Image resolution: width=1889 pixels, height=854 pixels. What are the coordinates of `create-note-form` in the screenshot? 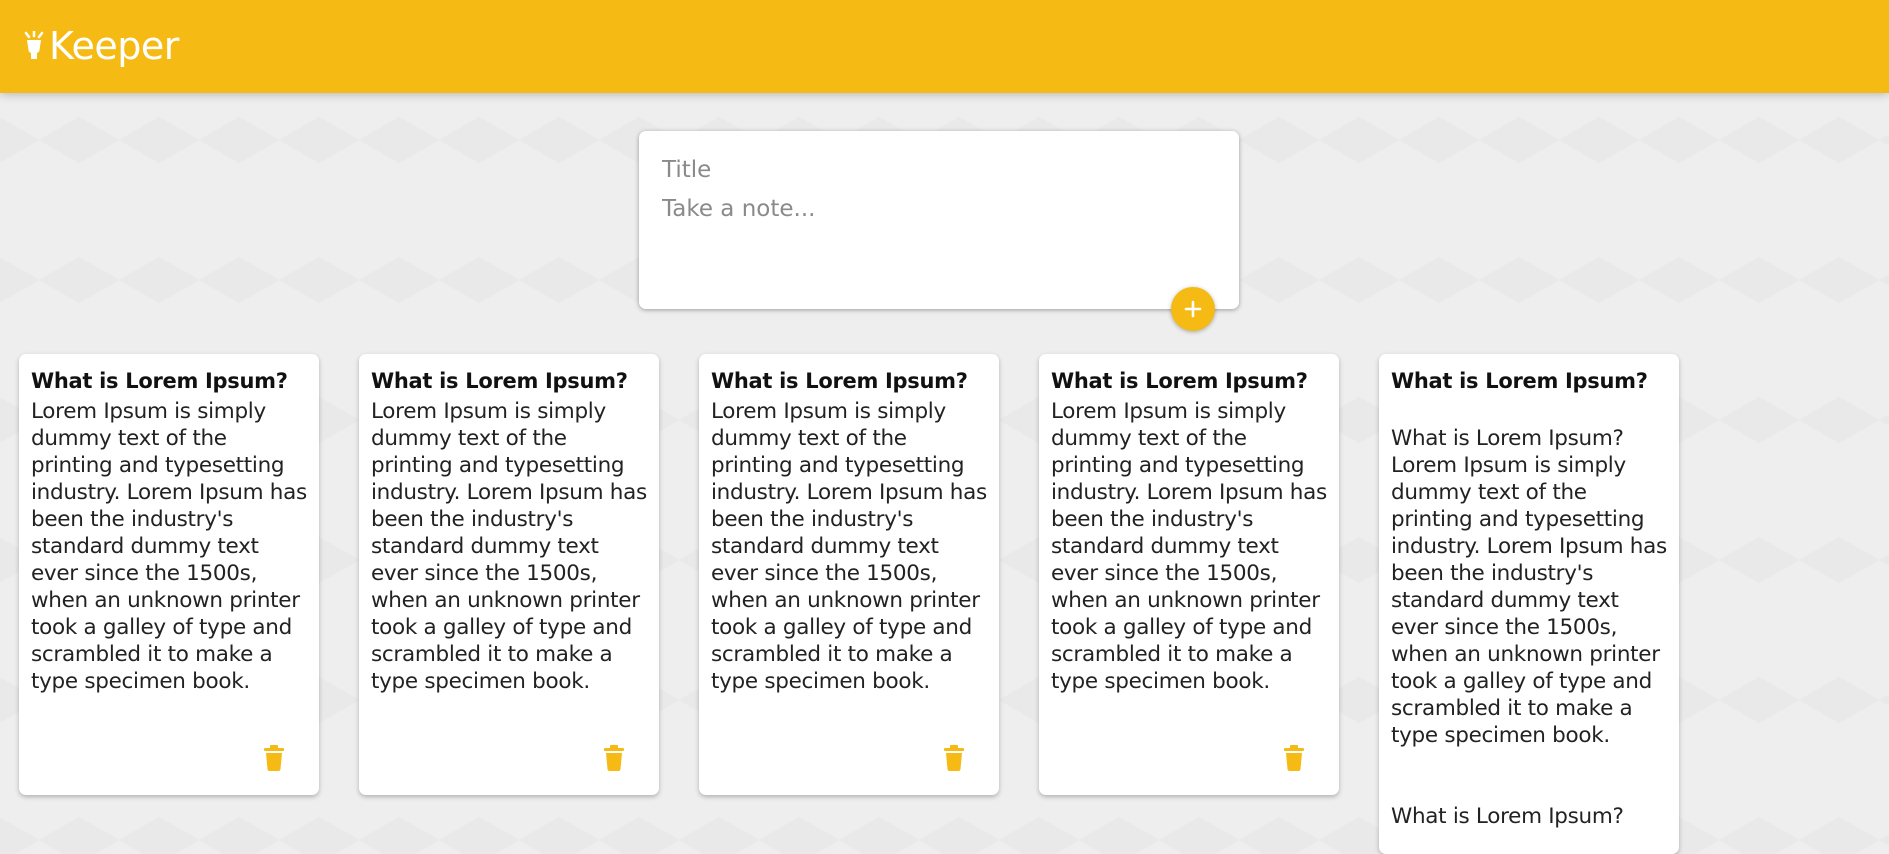 It's located at (939, 220).